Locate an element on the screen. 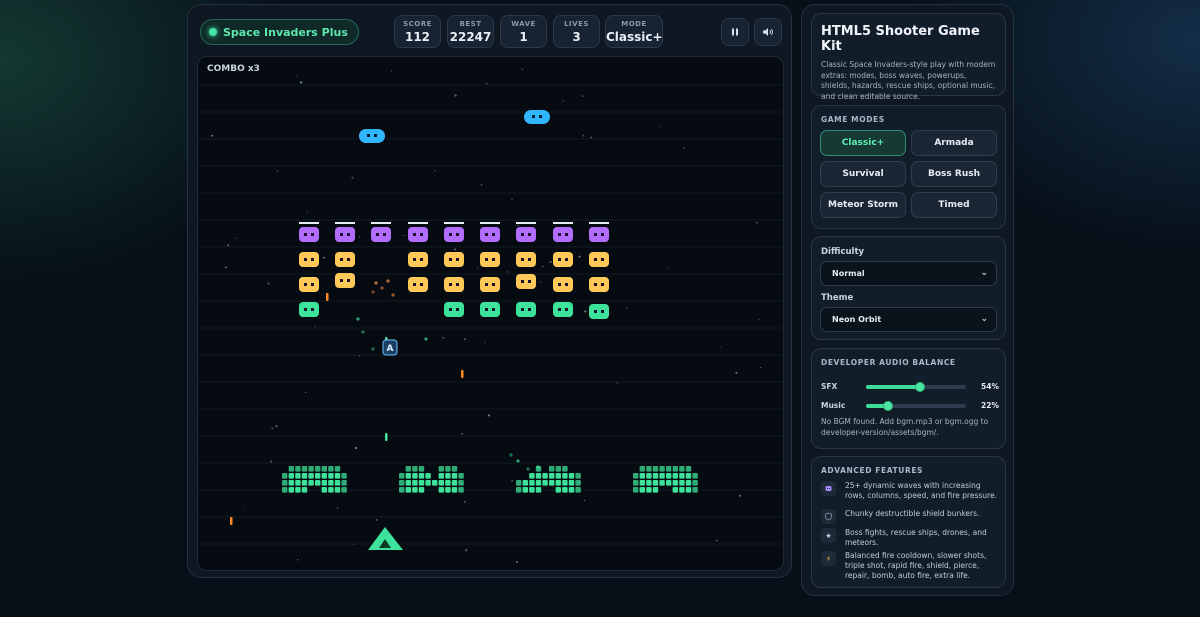  sfx-value: 54% is located at coordinates (990, 386).